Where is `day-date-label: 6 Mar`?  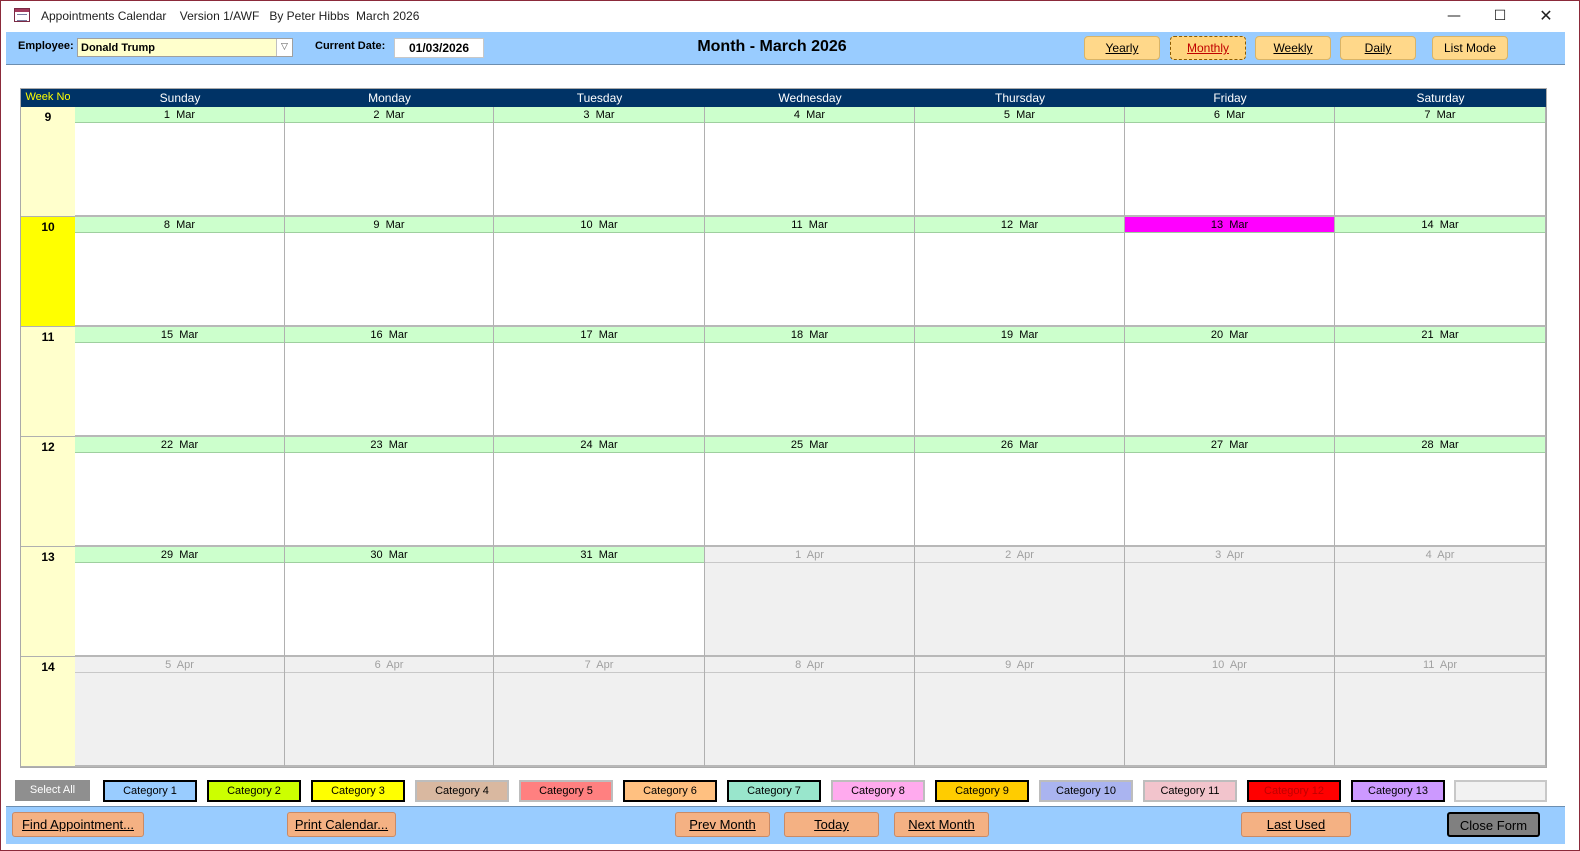
day-date-label: 6 Mar is located at coordinates (1229, 115).